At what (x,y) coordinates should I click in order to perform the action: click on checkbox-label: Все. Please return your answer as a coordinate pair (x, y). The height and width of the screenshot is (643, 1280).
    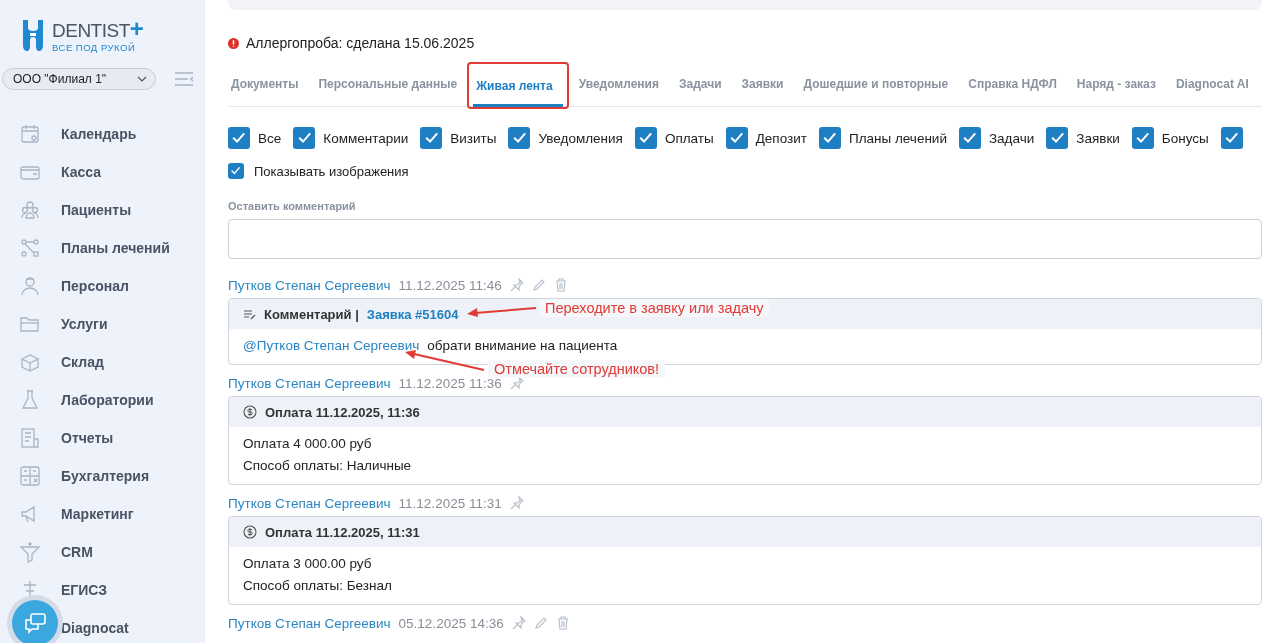
    Looking at the image, I should click on (270, 138).